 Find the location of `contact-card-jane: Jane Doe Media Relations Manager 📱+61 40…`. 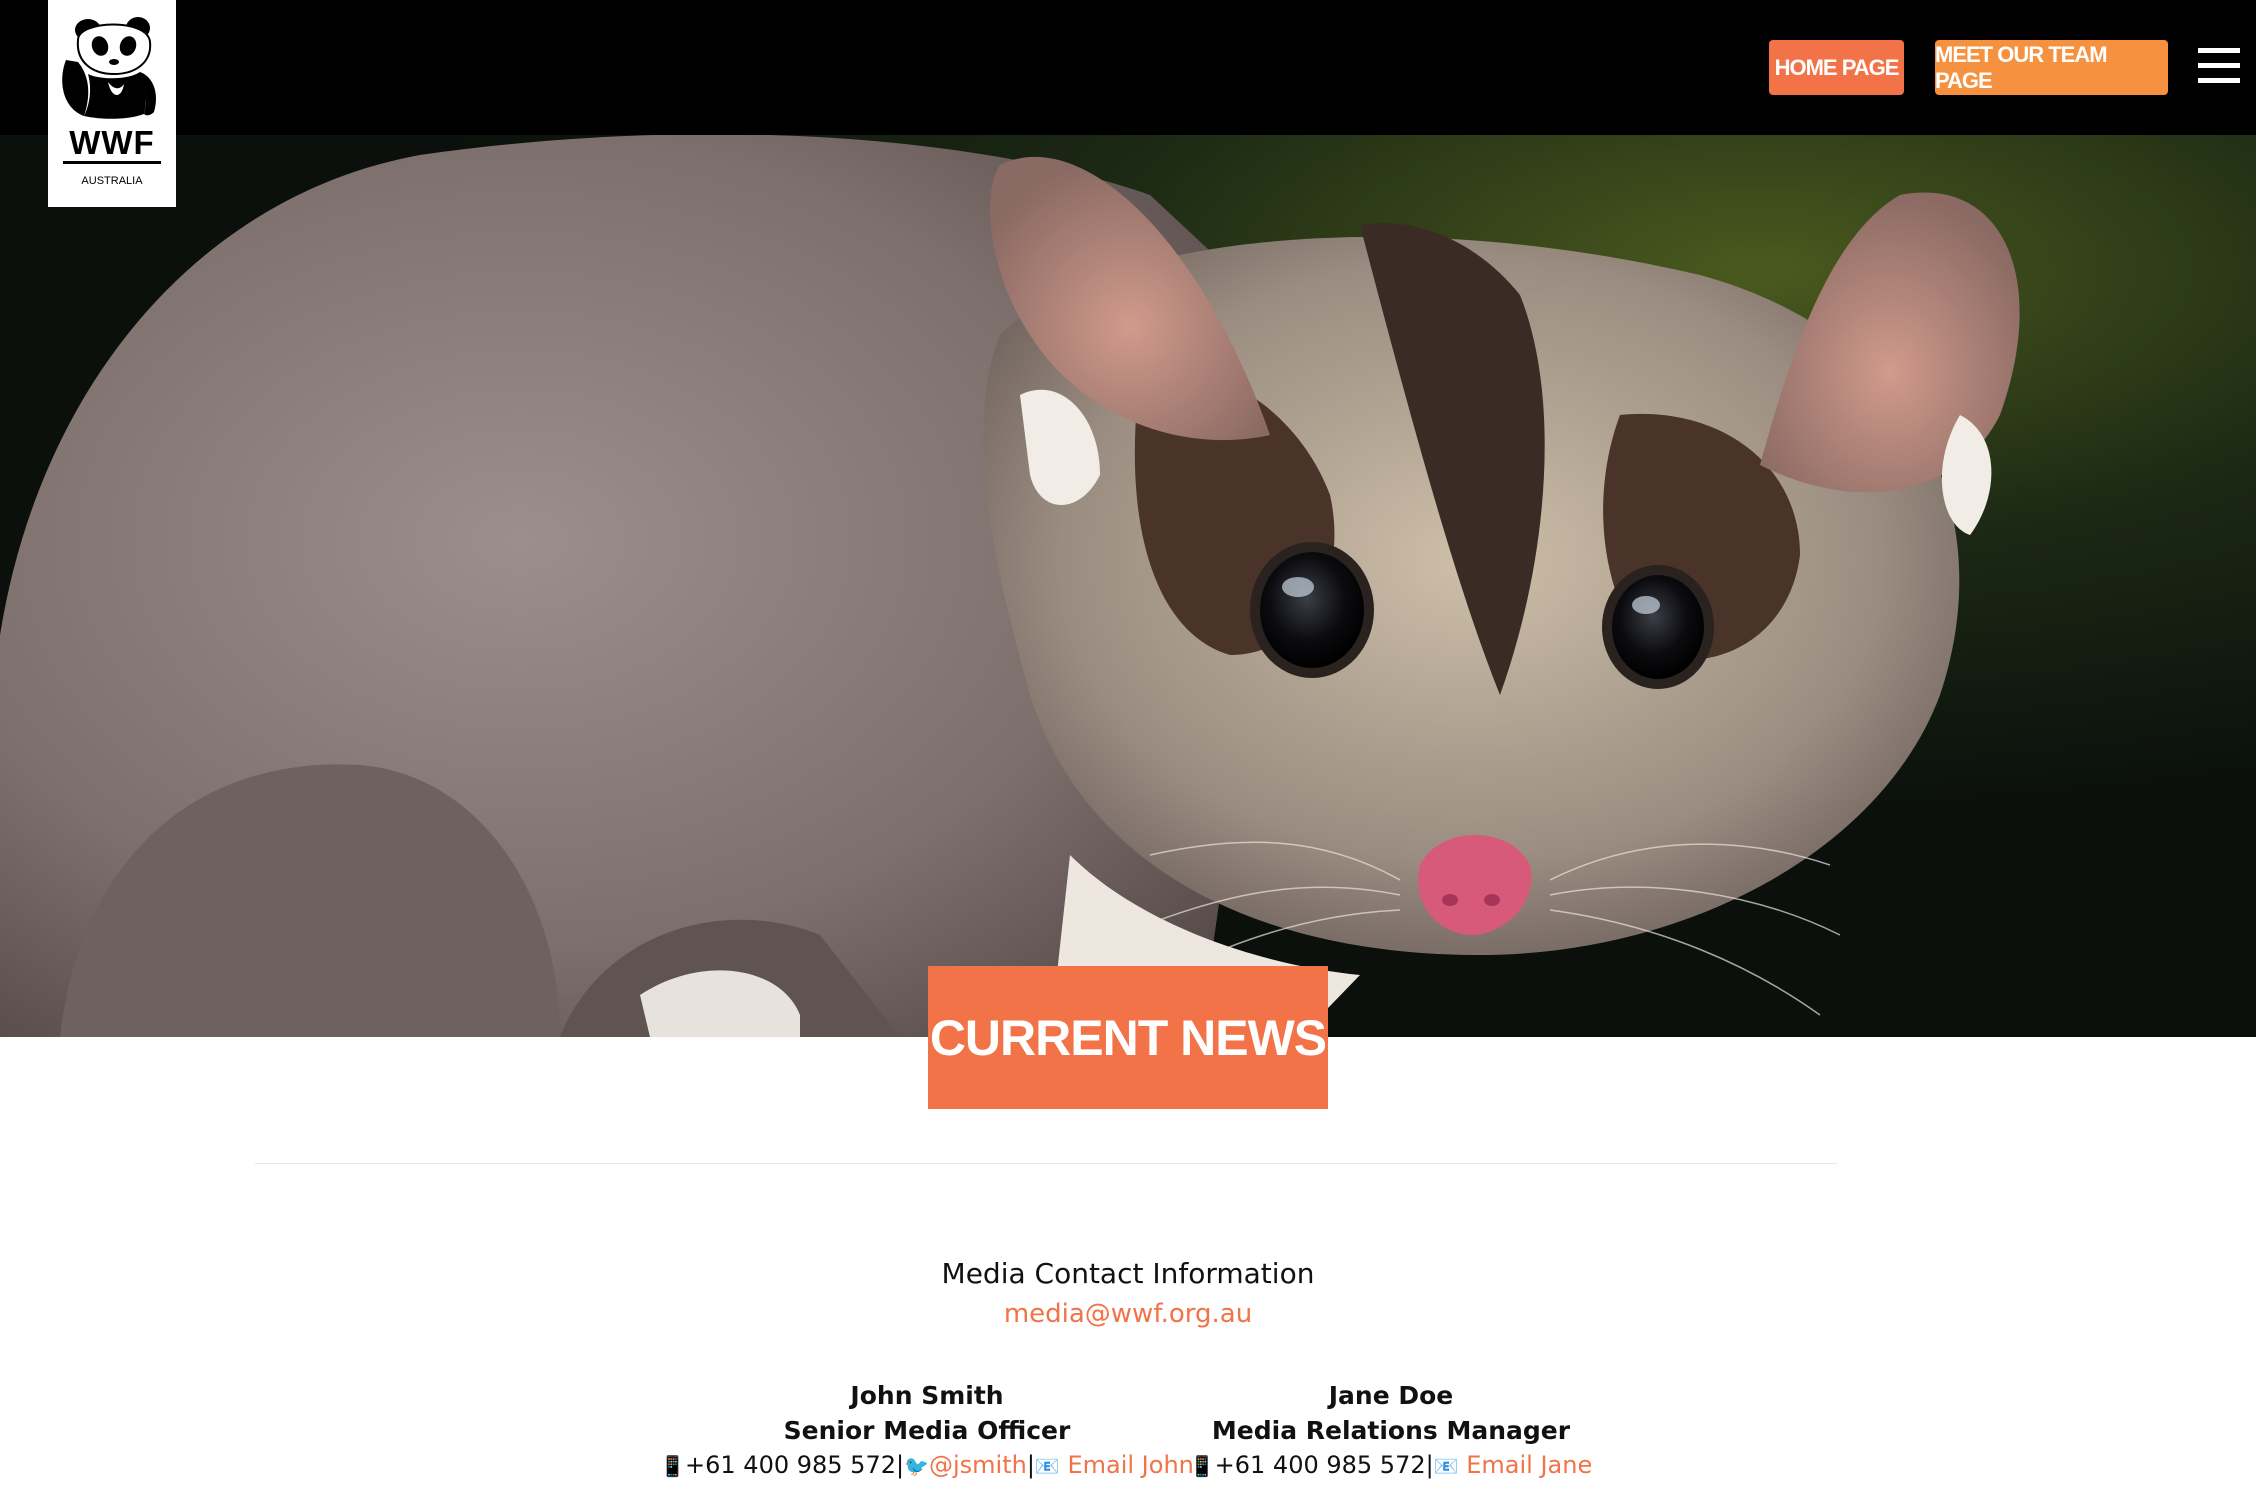

contact-card-jane: Jane Doe Media Relations Manager 📱+61 40… is located at coordinates (1391, 1431).